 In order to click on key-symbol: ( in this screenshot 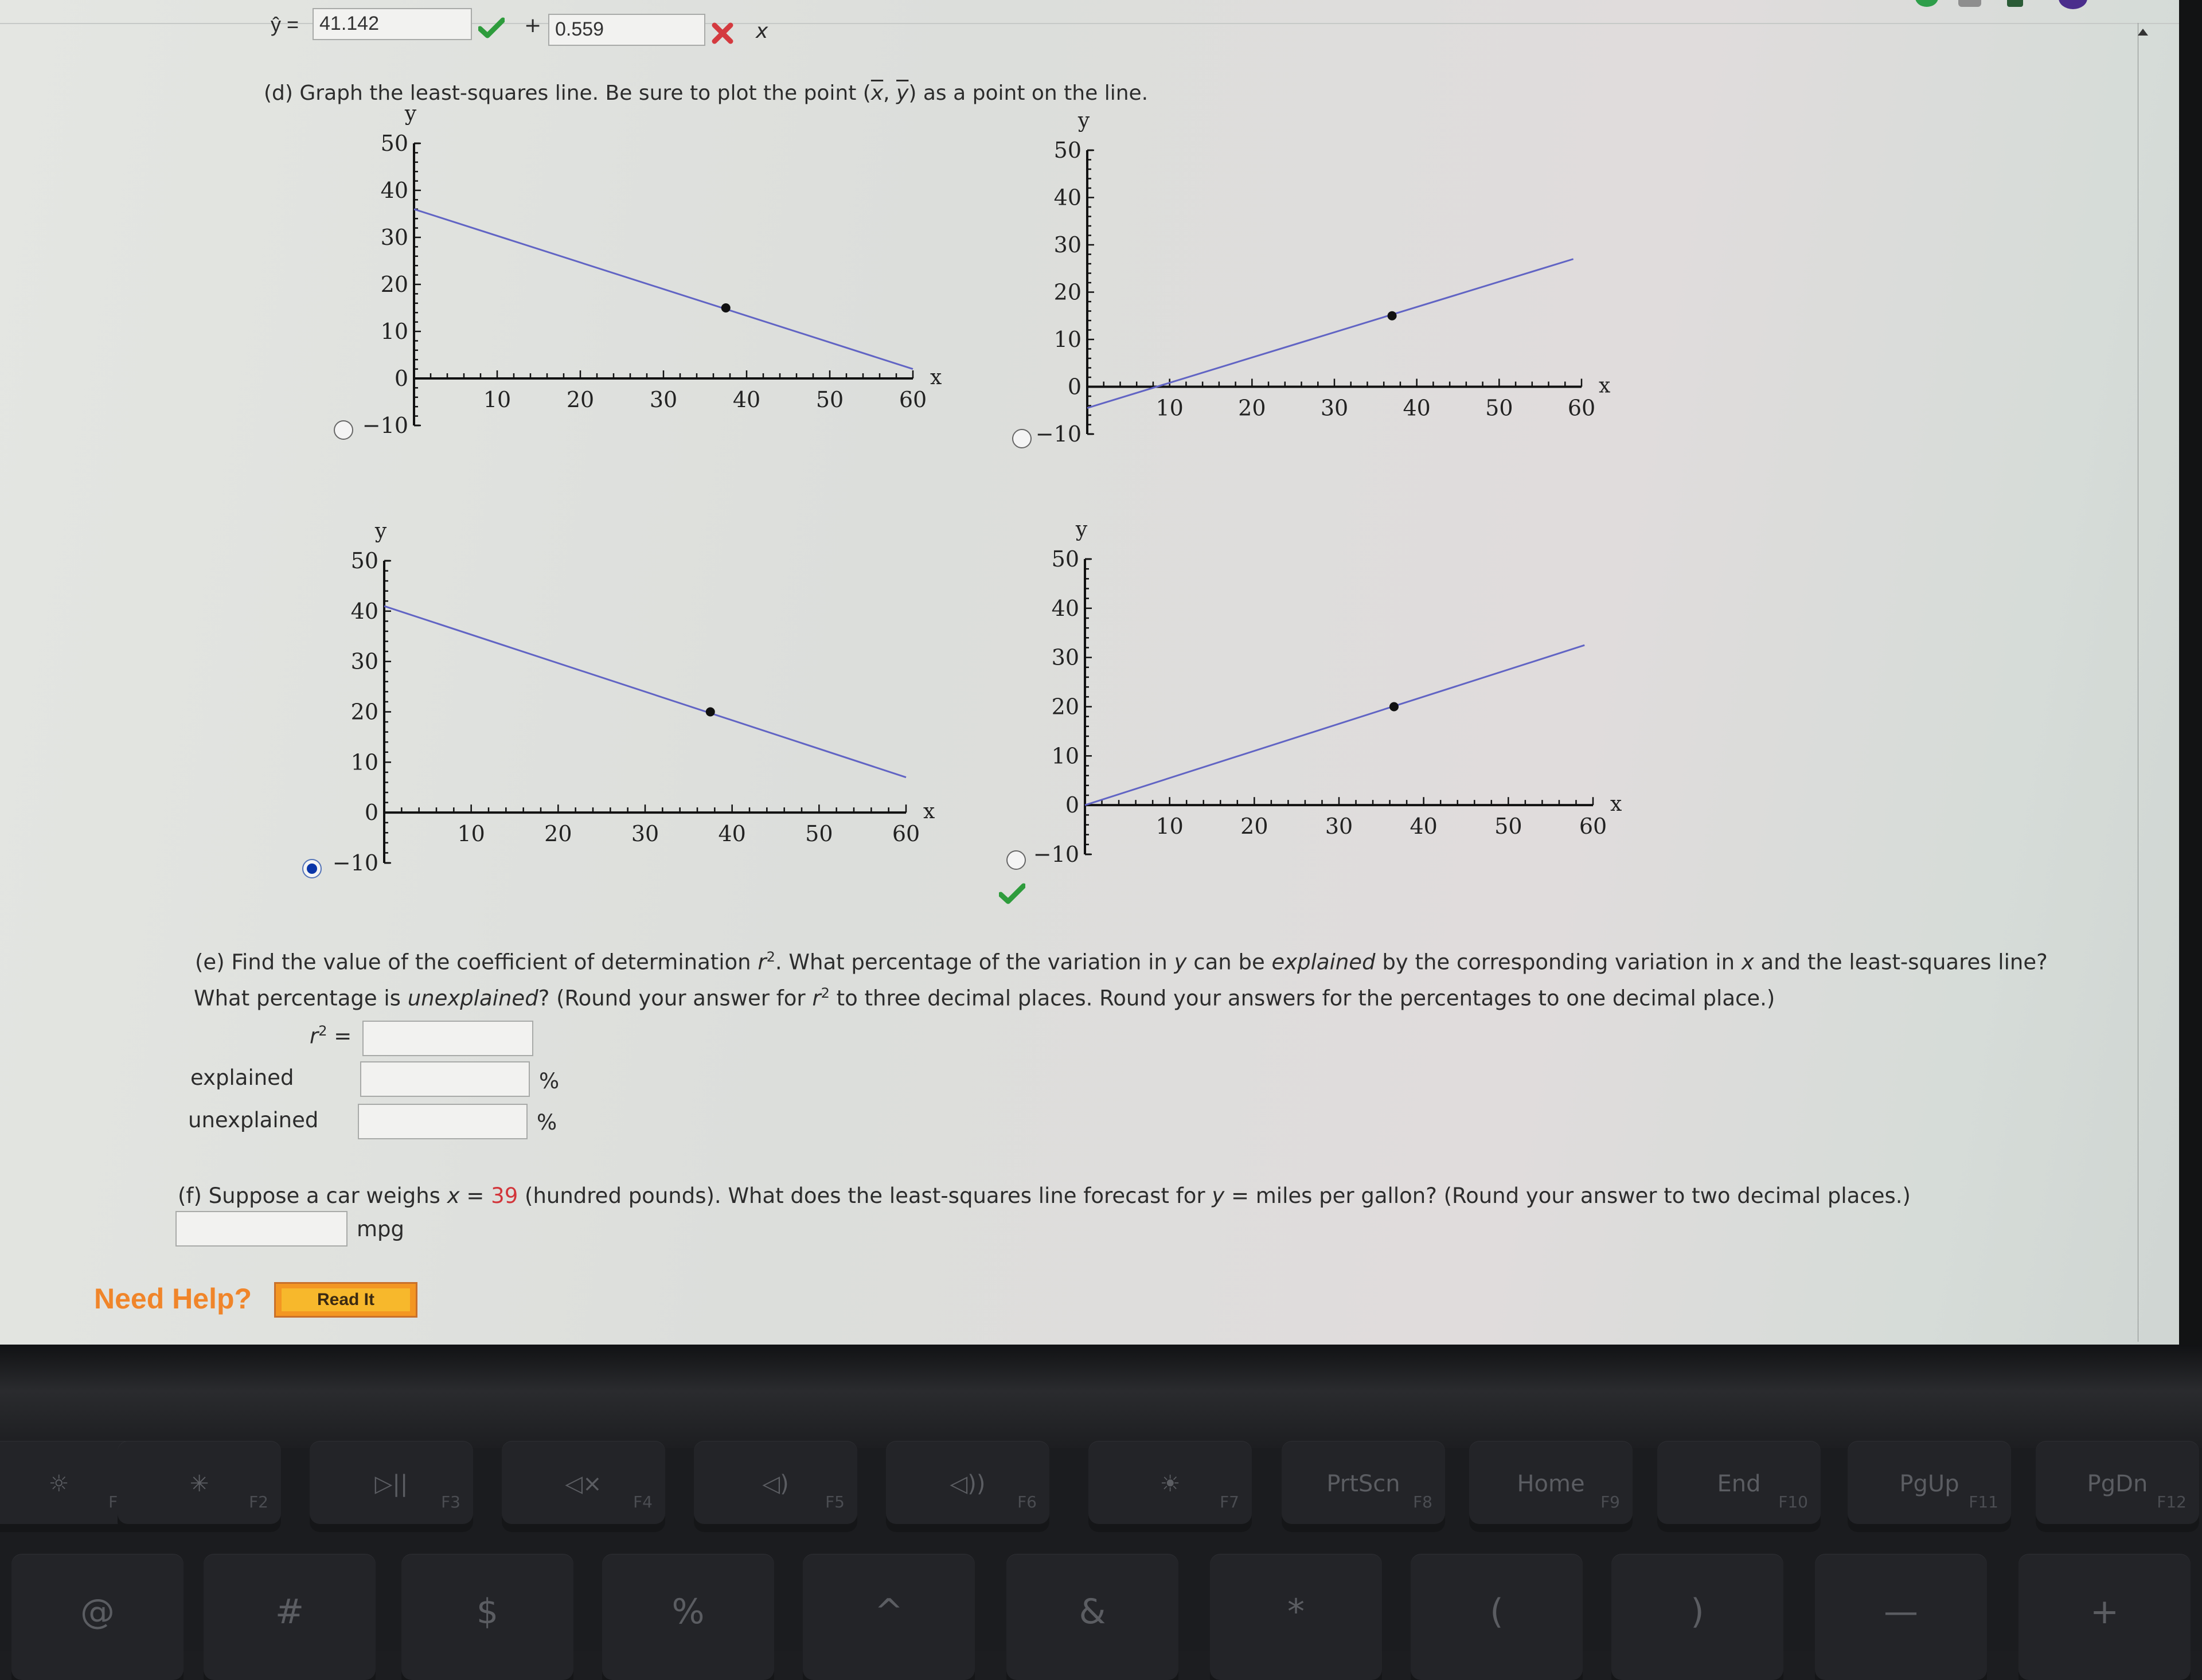, I will do `click(1497, 1617)`.